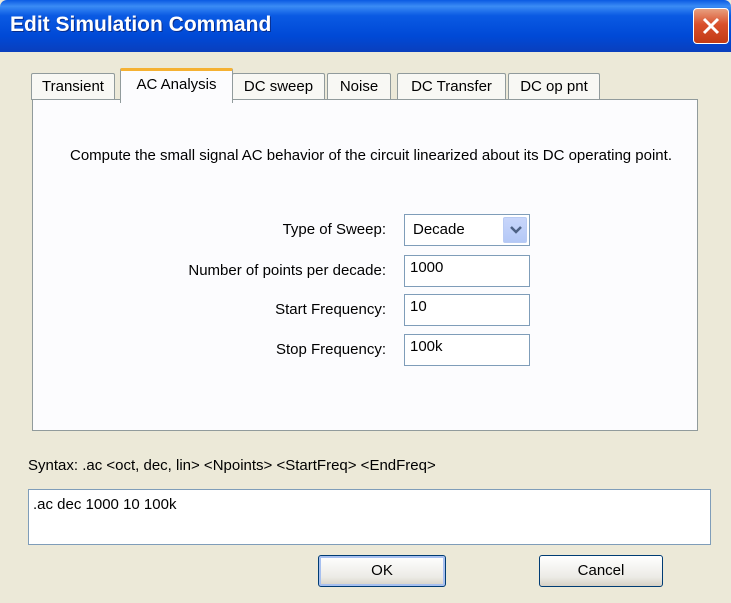 Image resolution: width=731 pixels, height=603 pixels. Describe the element at coordinates (467, 350) in the screenshot. I see `stop-frequency-input: 100k` at that location.